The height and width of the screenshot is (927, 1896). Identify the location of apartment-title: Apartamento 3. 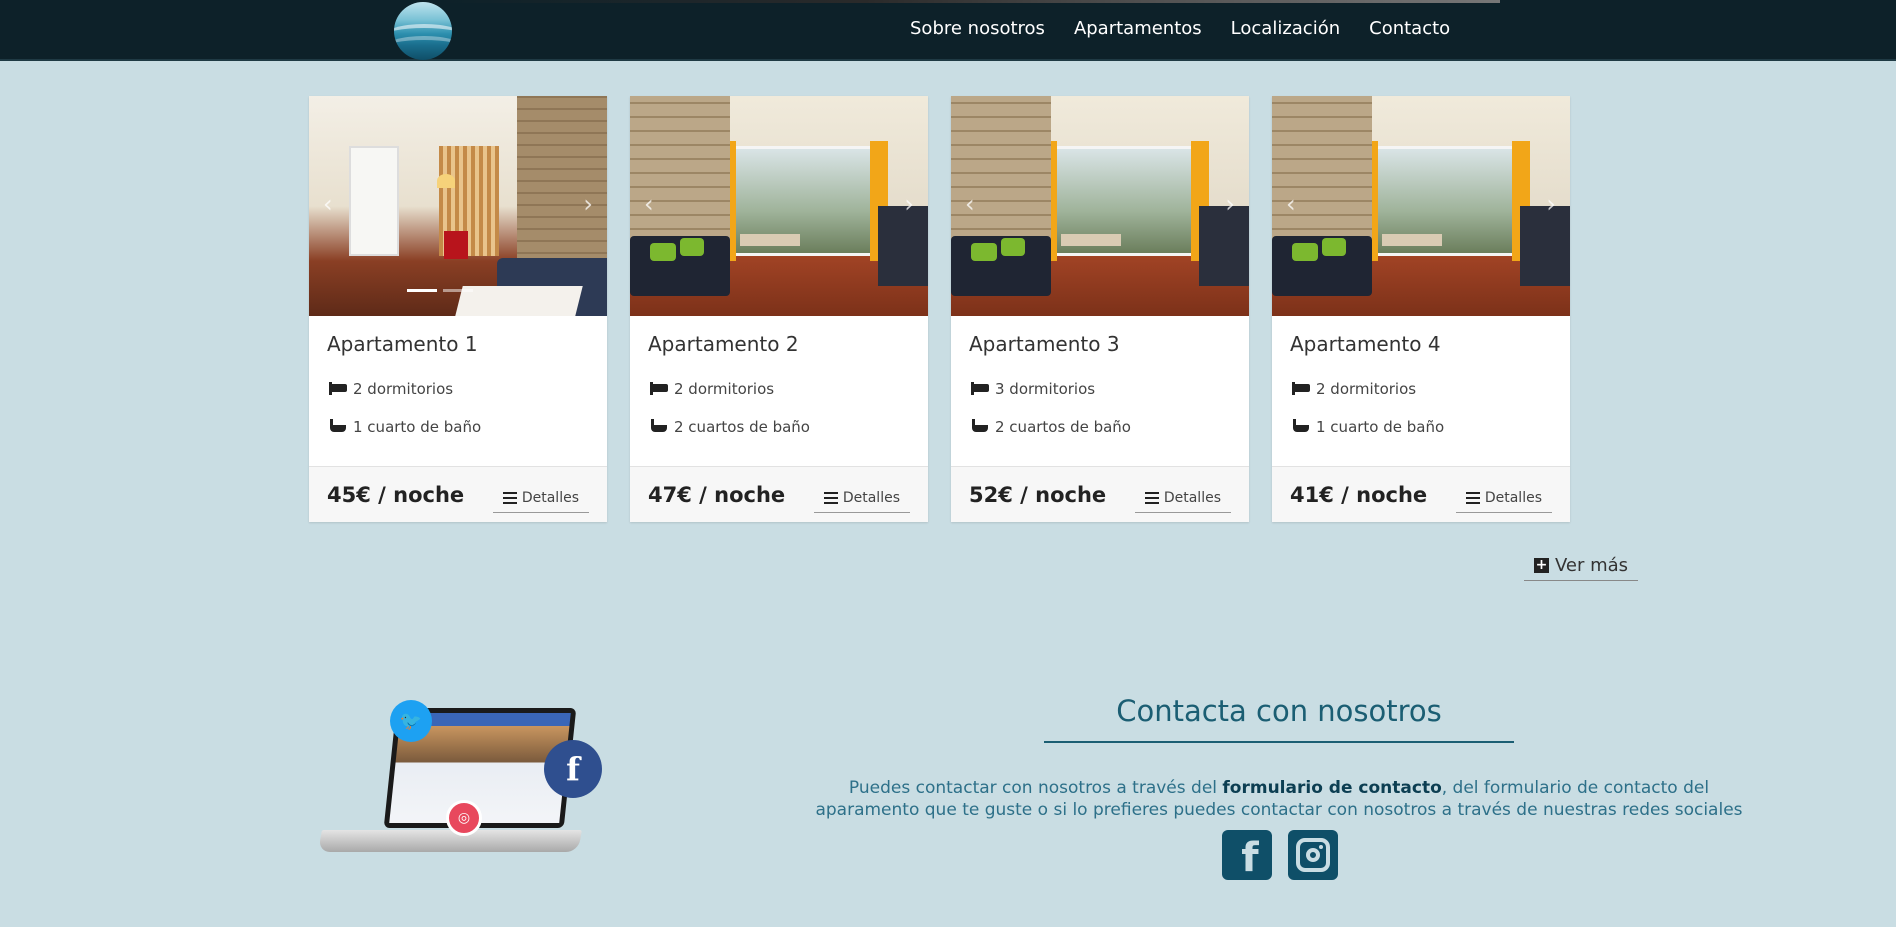
(1044, 344).